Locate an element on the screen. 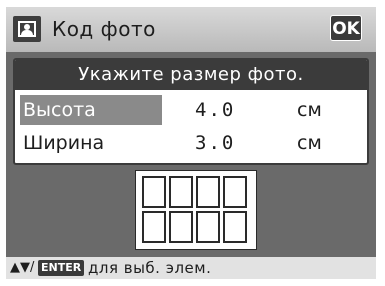 The width and height of the screenshot is (385, 286). preview-grid is located at coordinates (194, 209).